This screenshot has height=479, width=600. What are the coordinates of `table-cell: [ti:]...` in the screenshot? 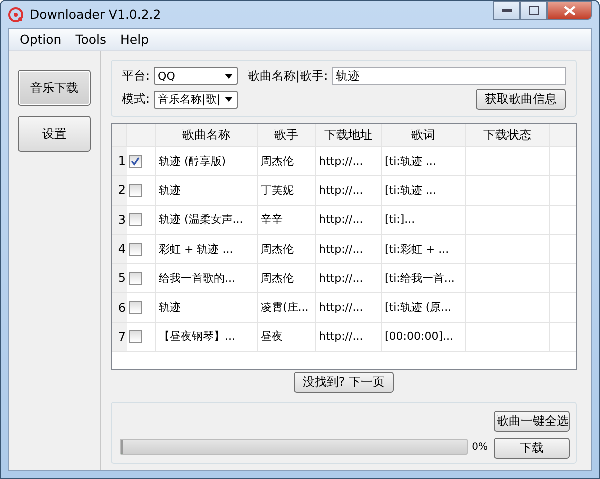 It's located at (424, 220).